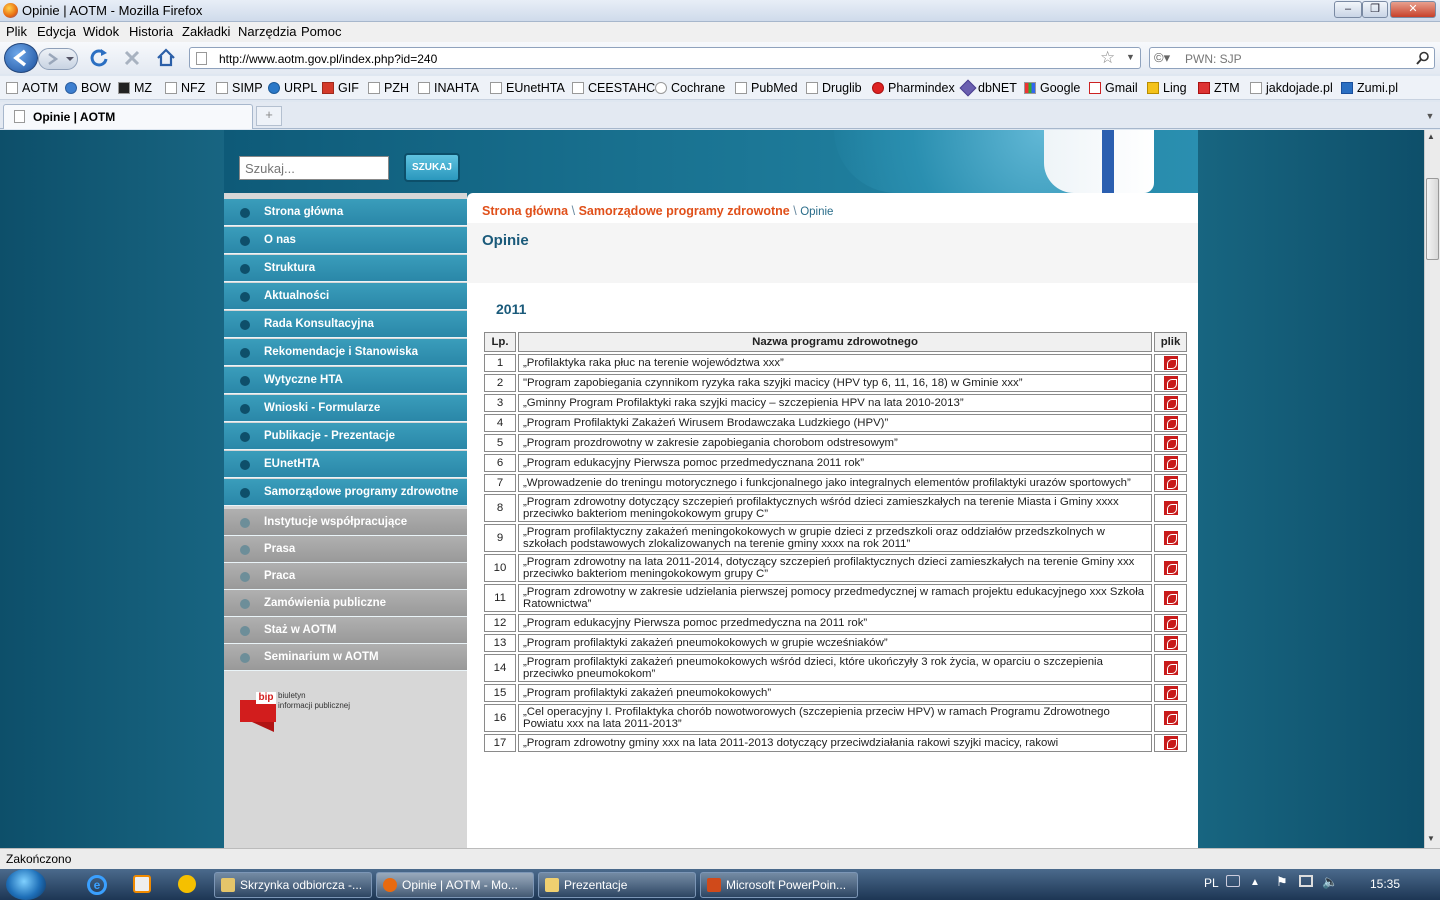 The height and width of the screenshot is (900, 1440). What do you see at coordinates (185, 88) in the screenshot?
I see `bookmark-nfz: NFZ` at bounding box center [185, 88].